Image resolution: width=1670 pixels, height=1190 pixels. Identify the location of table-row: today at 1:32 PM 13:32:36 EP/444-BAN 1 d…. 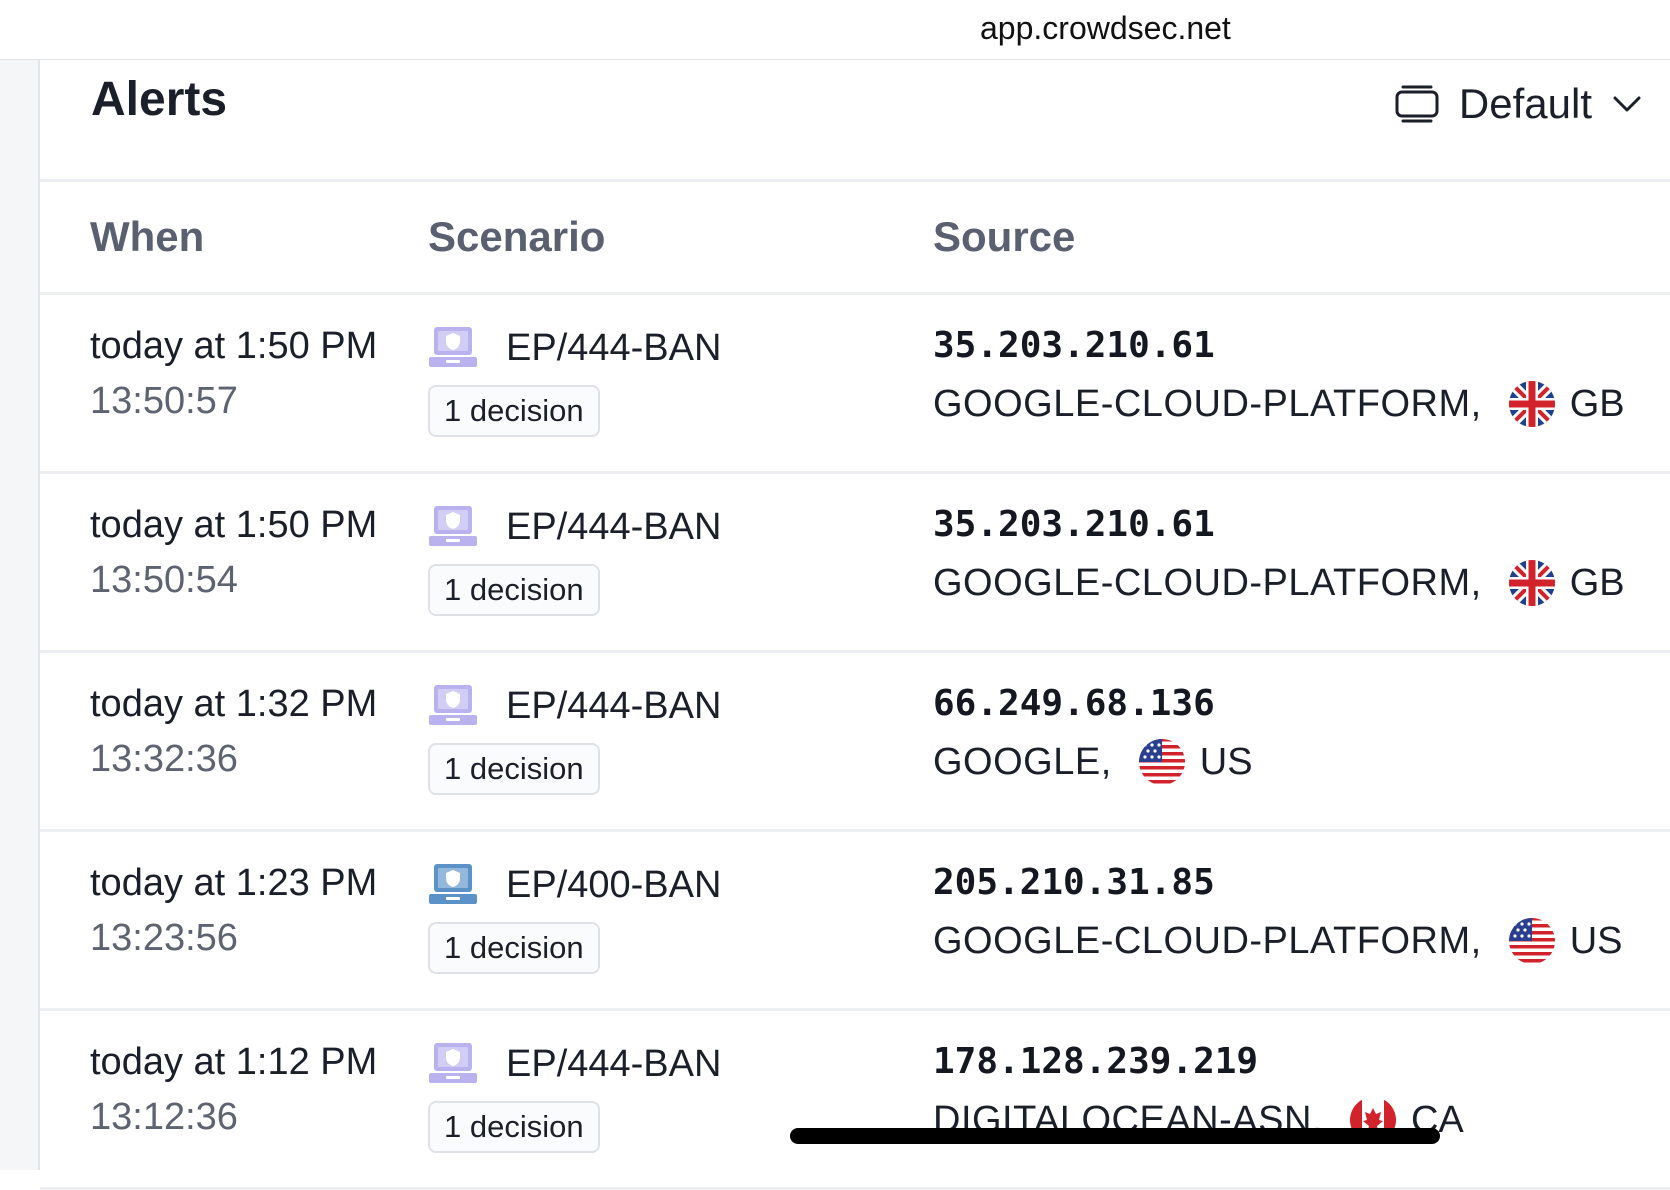
(855, 742).